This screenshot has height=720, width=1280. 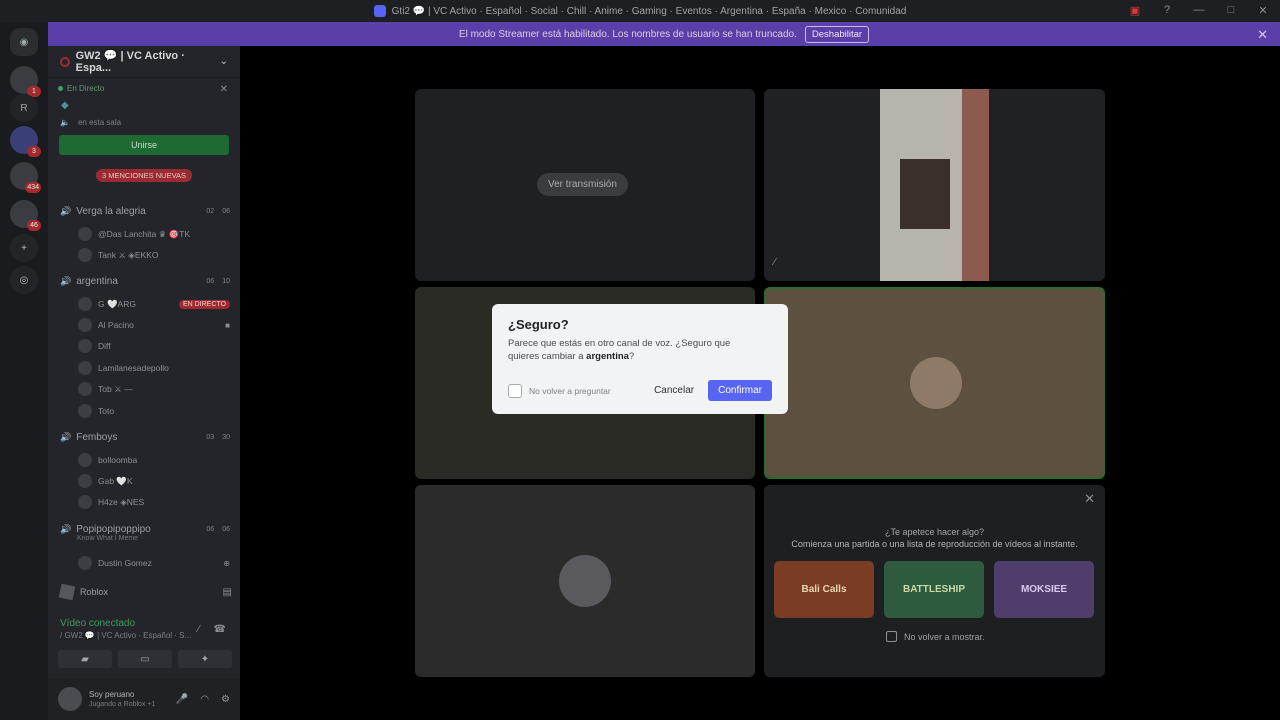 I want to click on join-button: Unirse, so click(x=144, y=145).